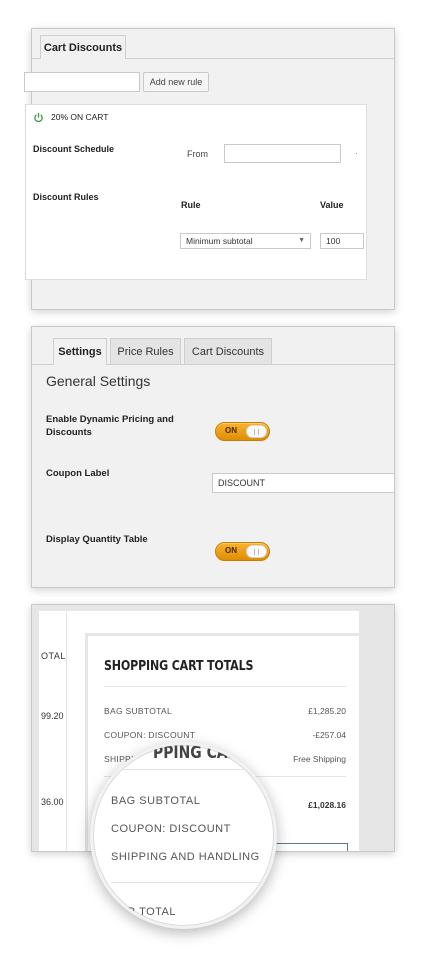 Image resolution: width=422 pixels, height=954 pixels. What do you see at coordinates (110, 426) in the screenshot?
I see `enable-pricing-label: Enable Dynamic Pricing and Discounts` at bounding box center [110, 426].